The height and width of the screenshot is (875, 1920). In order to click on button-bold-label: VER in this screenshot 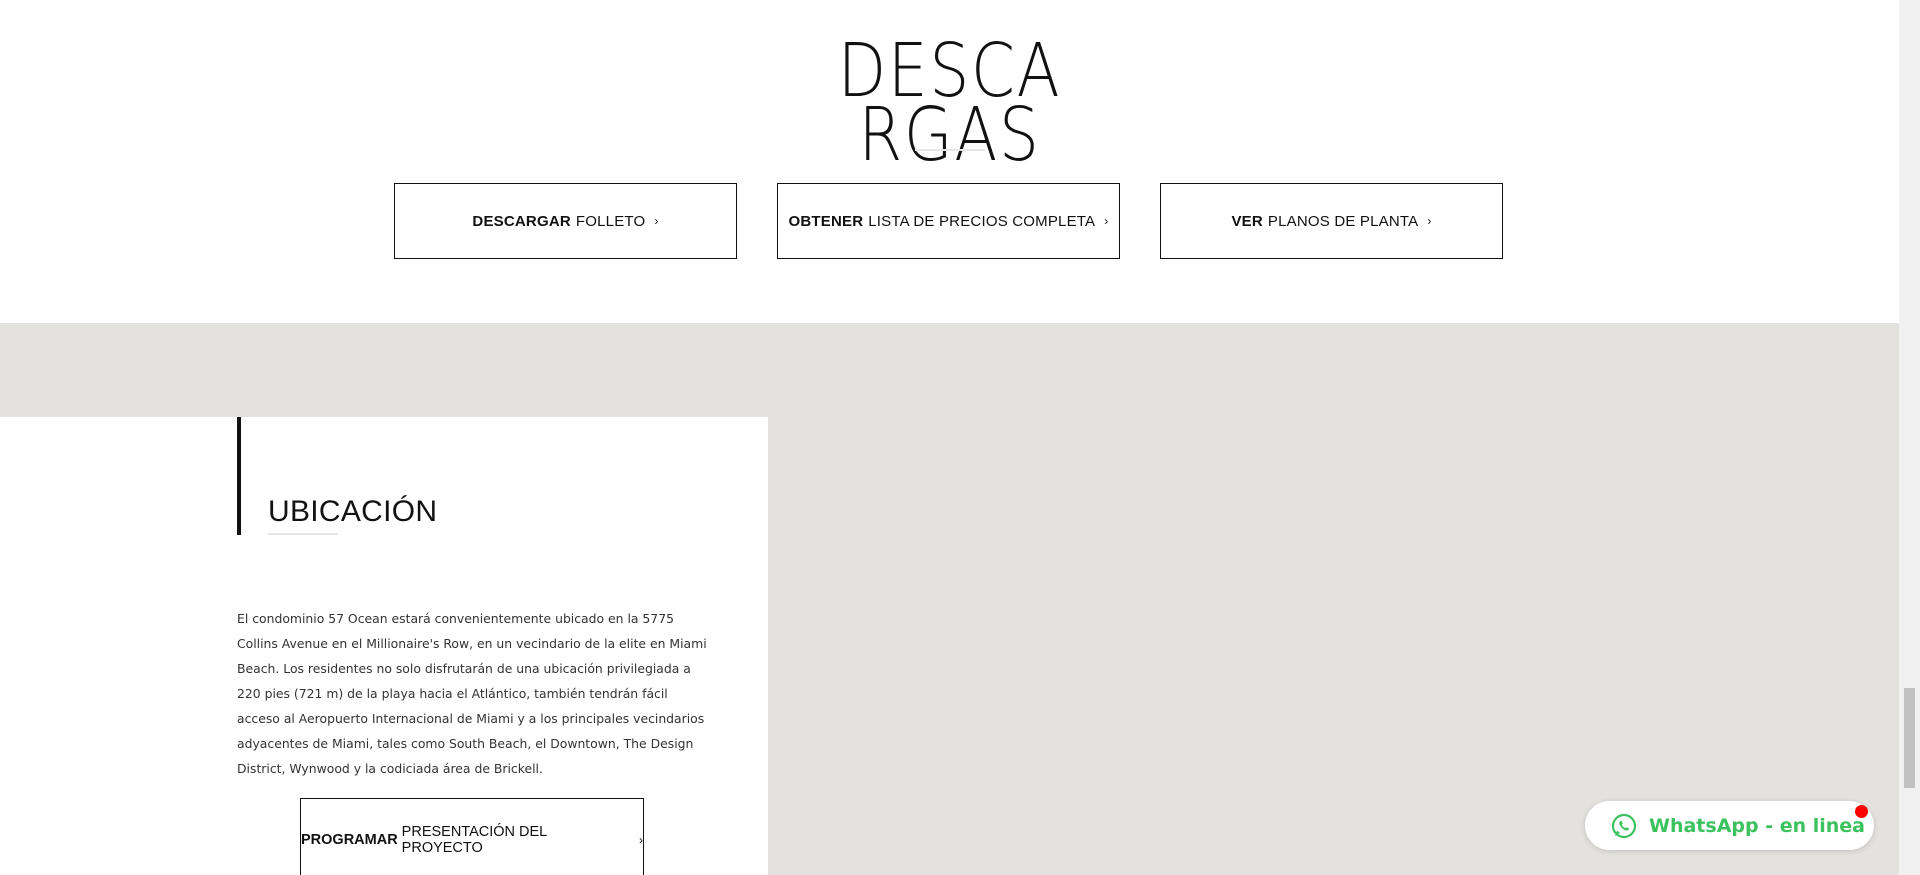, I will do `click(1247, 221)`.